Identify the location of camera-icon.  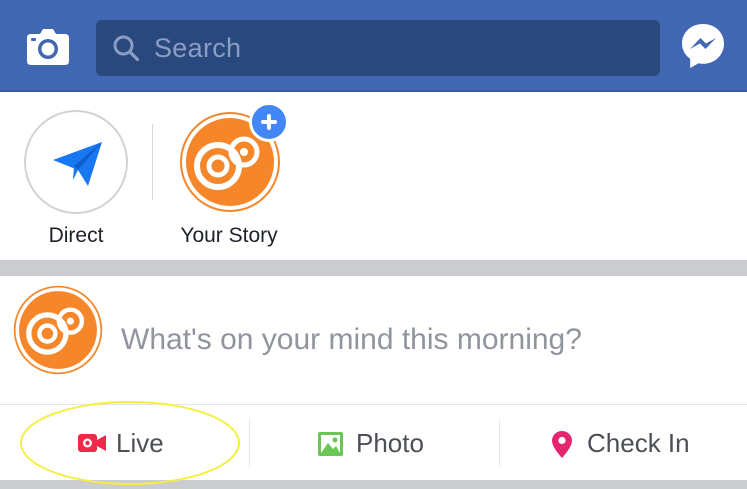
(48, 47).